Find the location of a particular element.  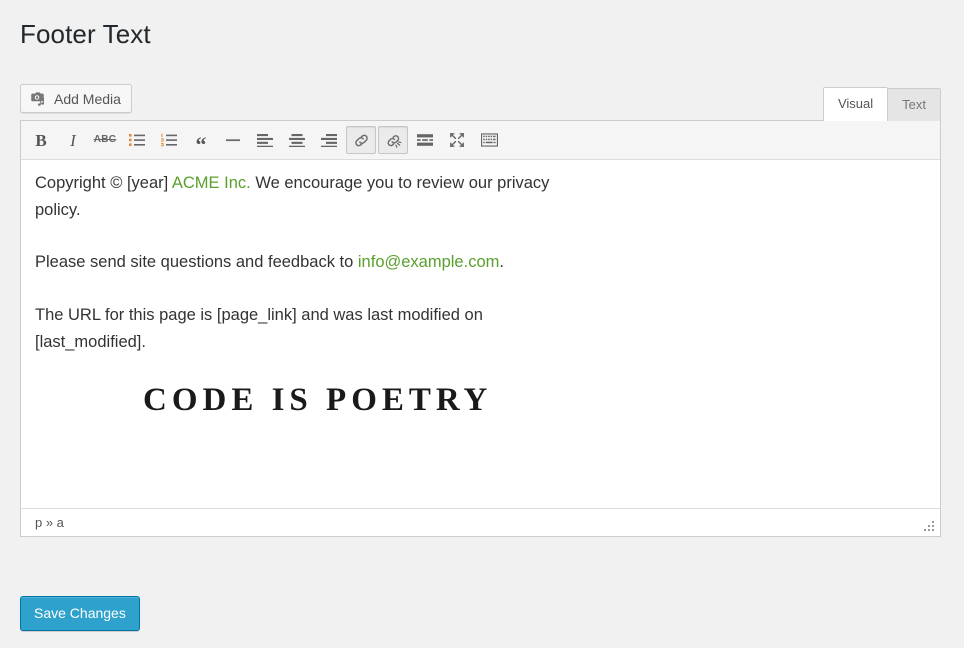

strikethrough-button: ABC is located at coordinates (105, 140).